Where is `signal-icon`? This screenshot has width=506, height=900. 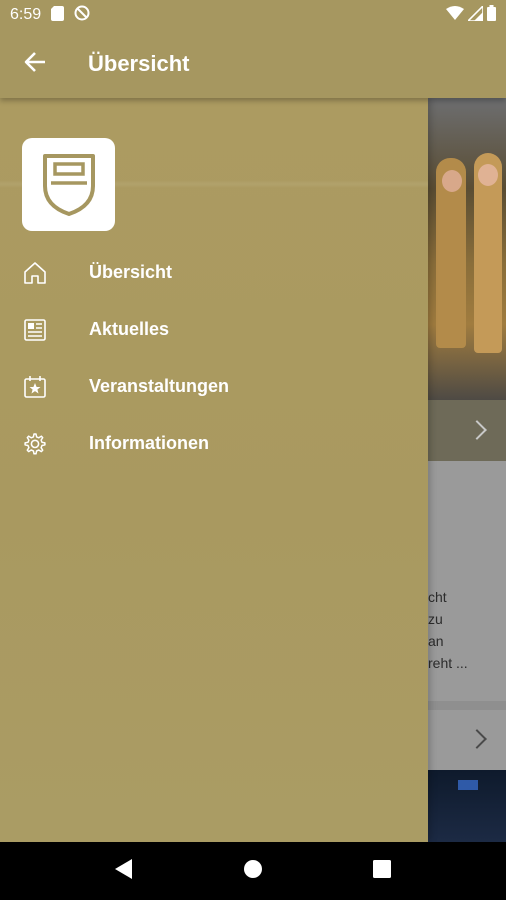 signal-icon is located at coordinates (475, 14).